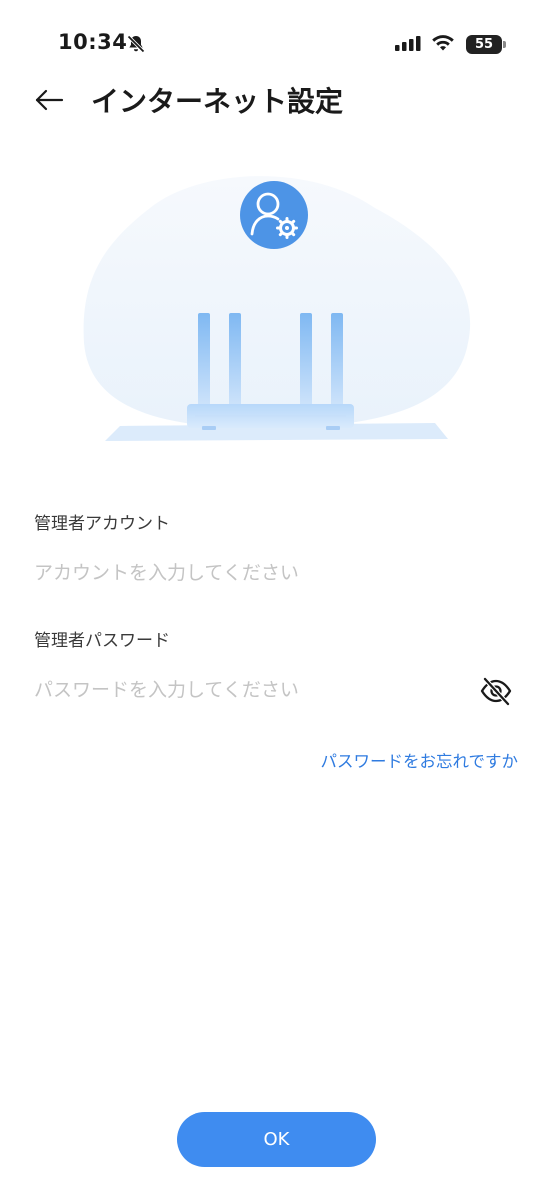  I want to click on ok-button: OK, so click(276, 1139).